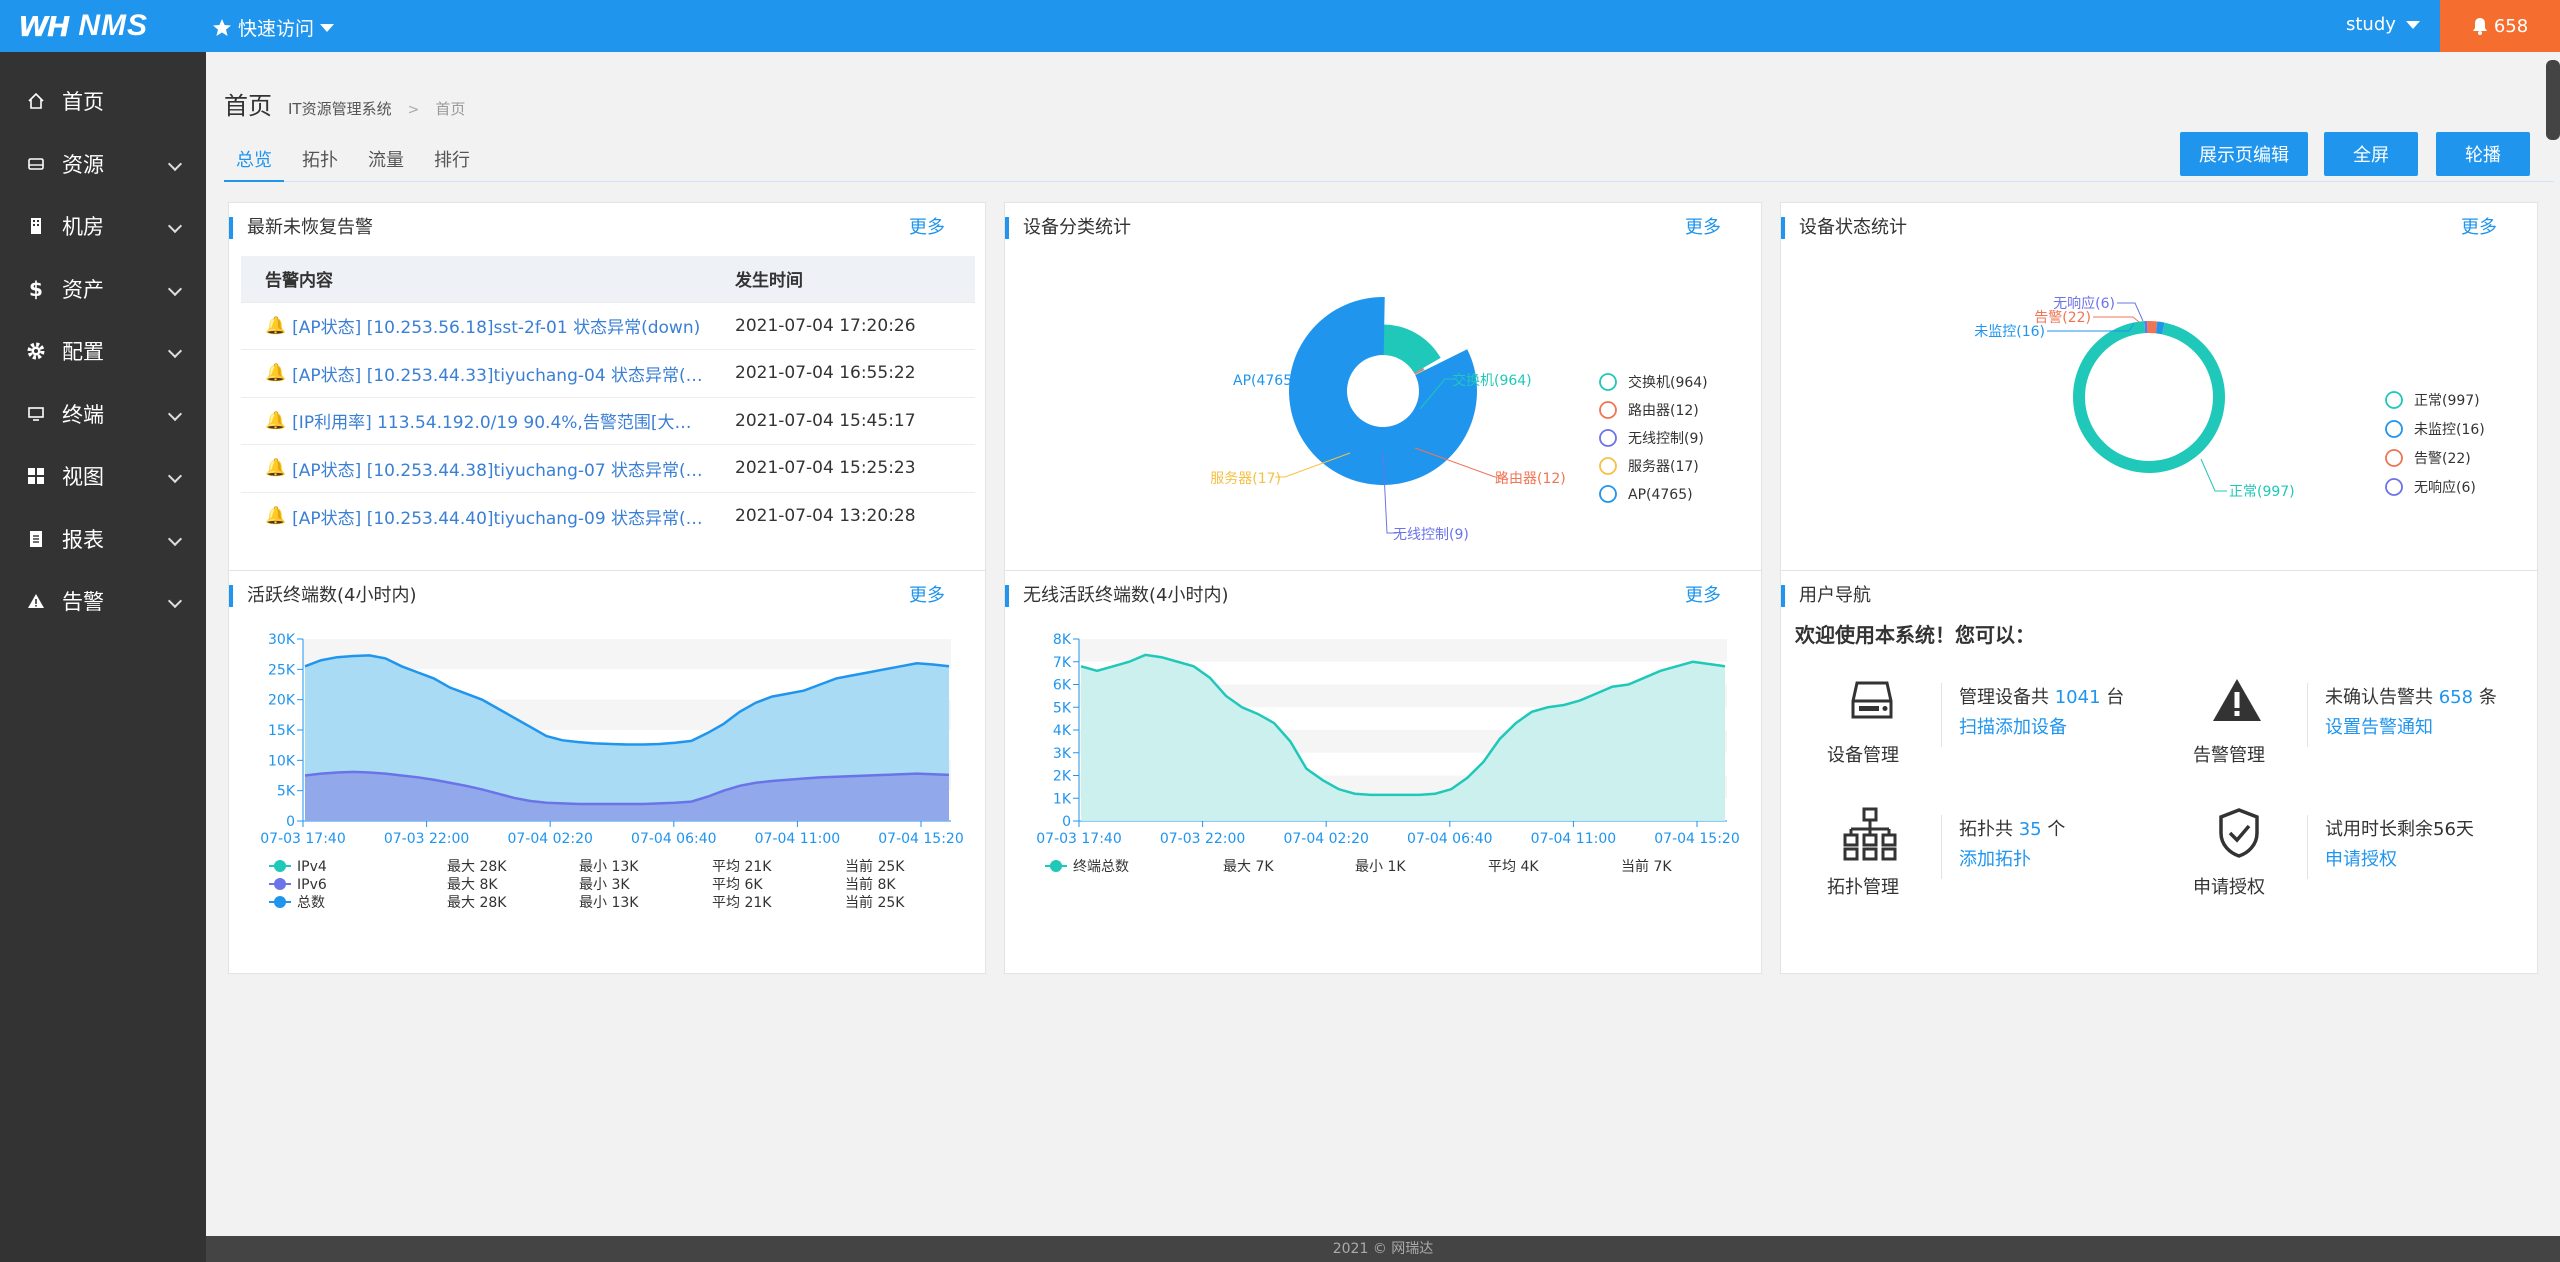  Describe the element at coordinates (83, 26) in the screenshot. I see `app-logo: WH NMS` at that location.